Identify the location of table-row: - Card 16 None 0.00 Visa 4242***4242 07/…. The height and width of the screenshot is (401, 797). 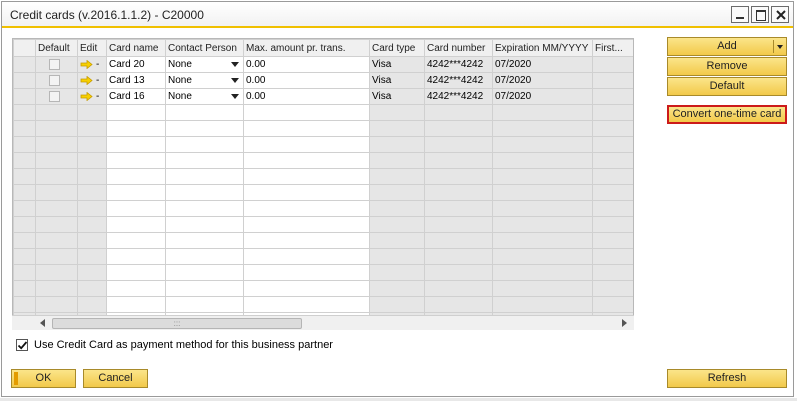
(323, 96).